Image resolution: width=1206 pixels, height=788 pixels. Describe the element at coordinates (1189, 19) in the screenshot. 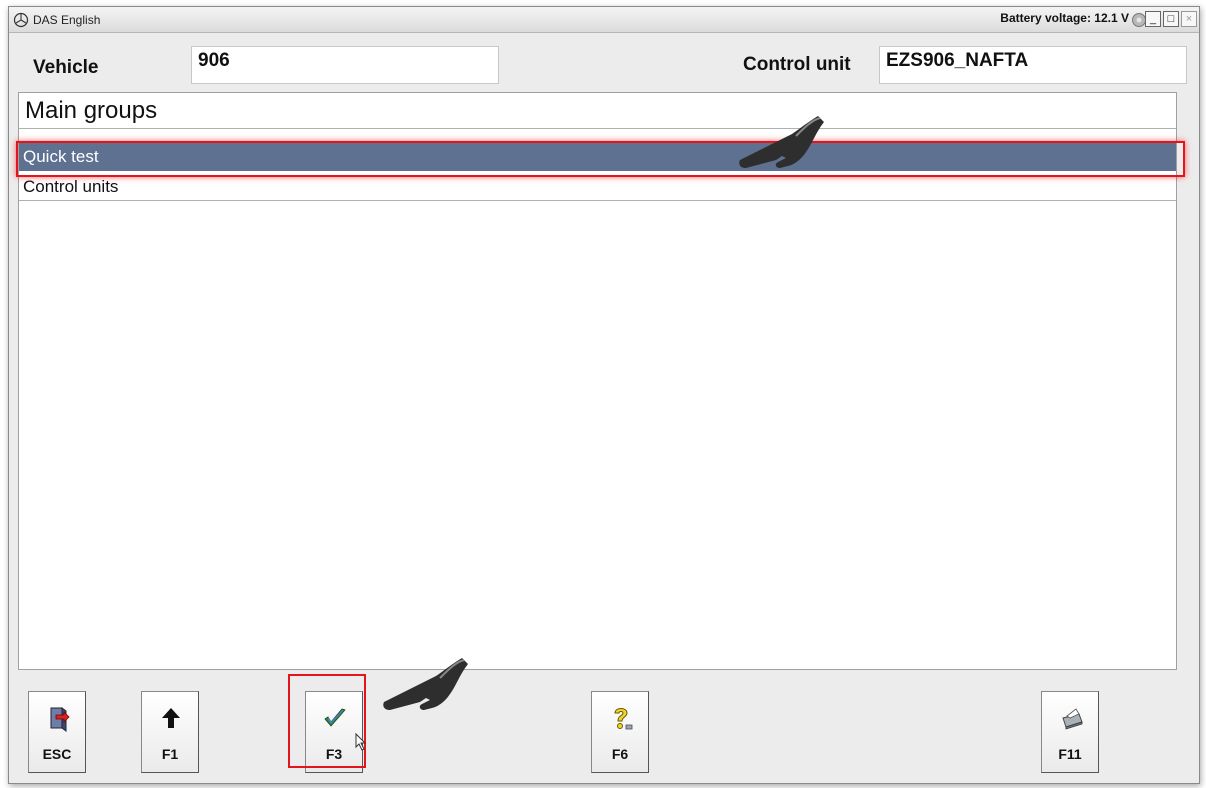

I see `close-button: ×` at that location.